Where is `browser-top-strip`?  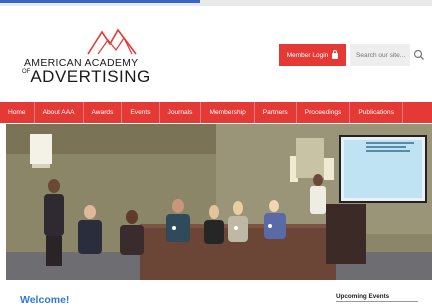
browser-top-strip is located at coordinates (216, 3).